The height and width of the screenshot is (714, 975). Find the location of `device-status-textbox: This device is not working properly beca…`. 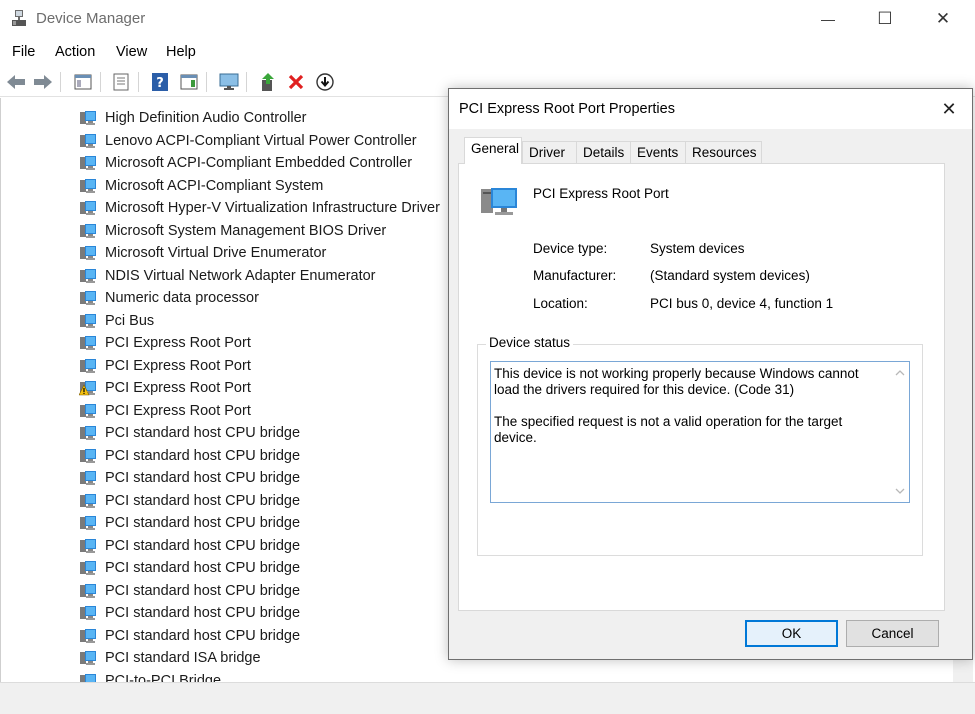

device-status-textbox: This device is not working properly beca… is located at coordinates (700, 432).